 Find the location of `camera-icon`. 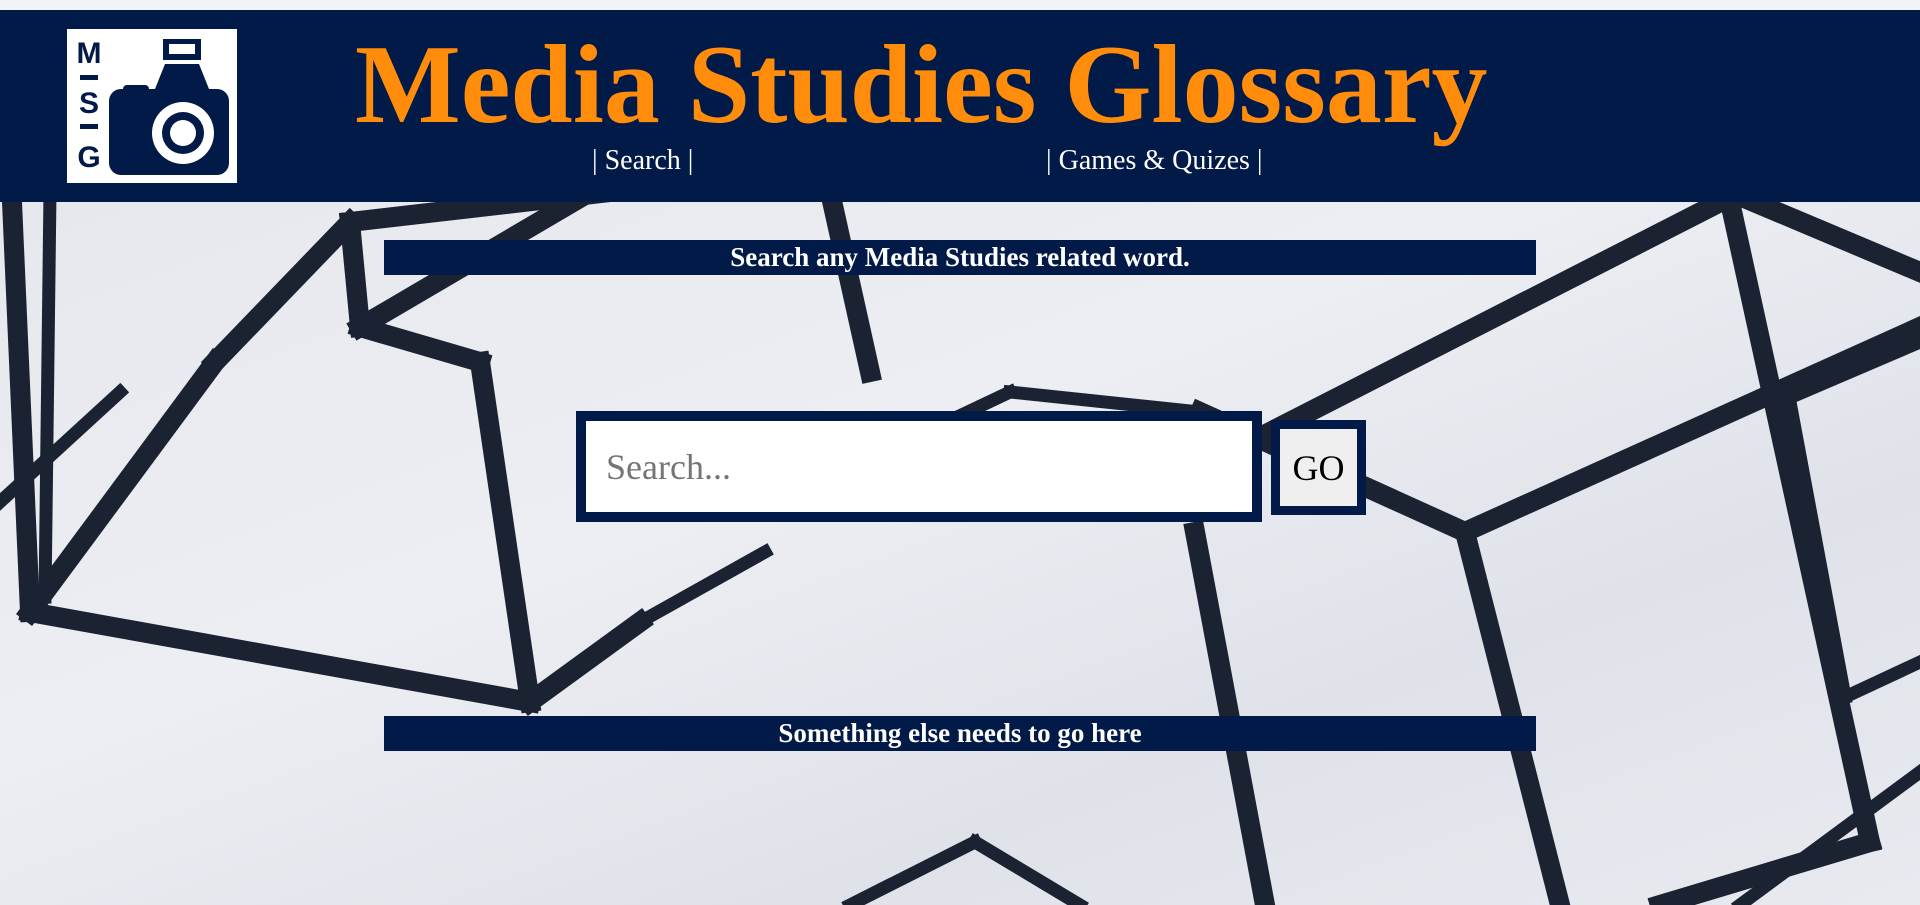

camera-icon is located at coordinates (169, 107).